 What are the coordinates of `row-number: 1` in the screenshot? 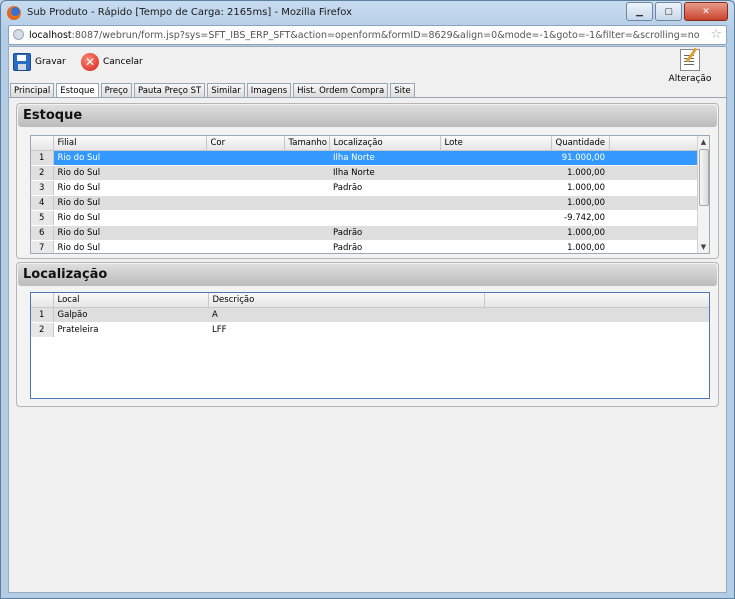 It's located at (42, 315).